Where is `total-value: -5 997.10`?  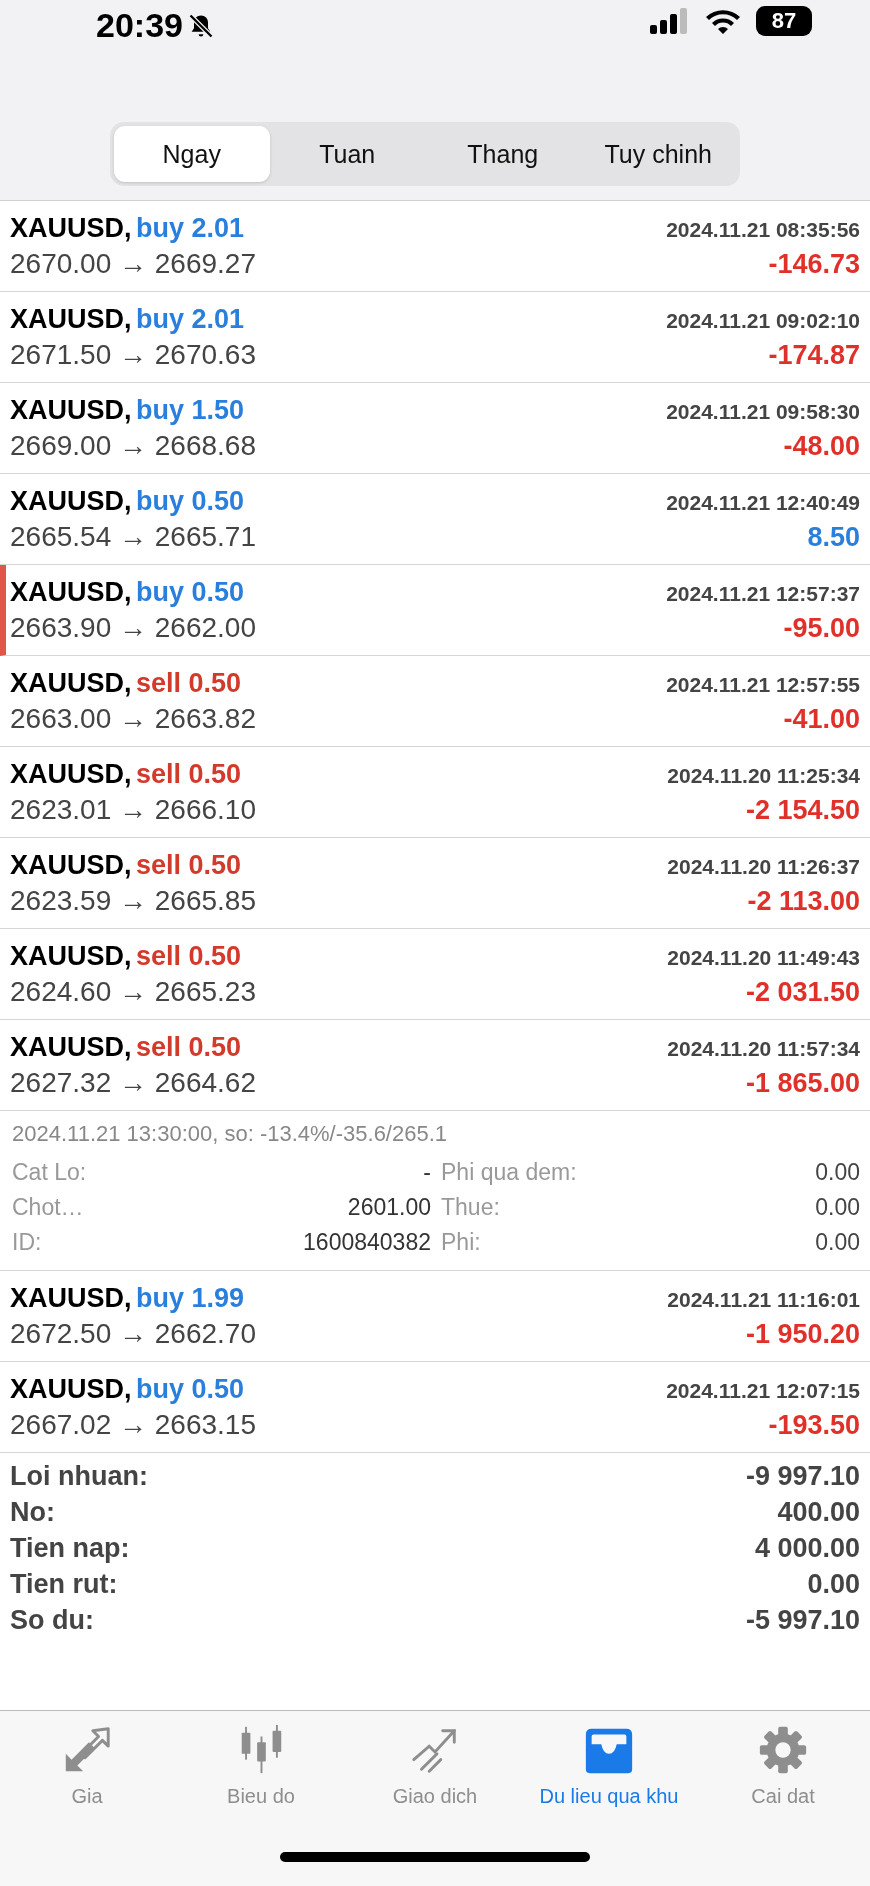
total-value: -5 997.10 is located at coordinates (802, 1620).